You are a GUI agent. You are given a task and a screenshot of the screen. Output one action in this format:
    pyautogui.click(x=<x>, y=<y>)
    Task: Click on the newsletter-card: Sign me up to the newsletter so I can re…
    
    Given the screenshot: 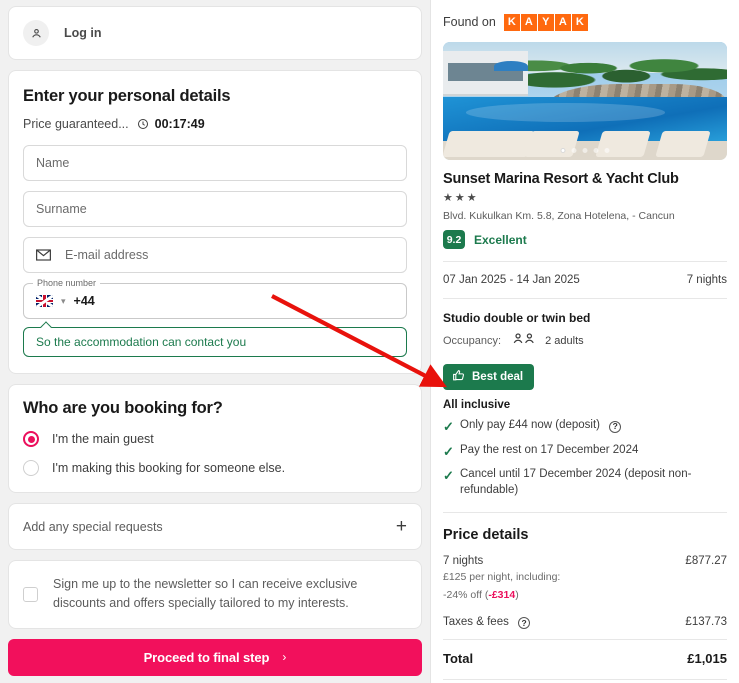 What is the action you would take?
    pyautogui.click(x=215, y=594)
    